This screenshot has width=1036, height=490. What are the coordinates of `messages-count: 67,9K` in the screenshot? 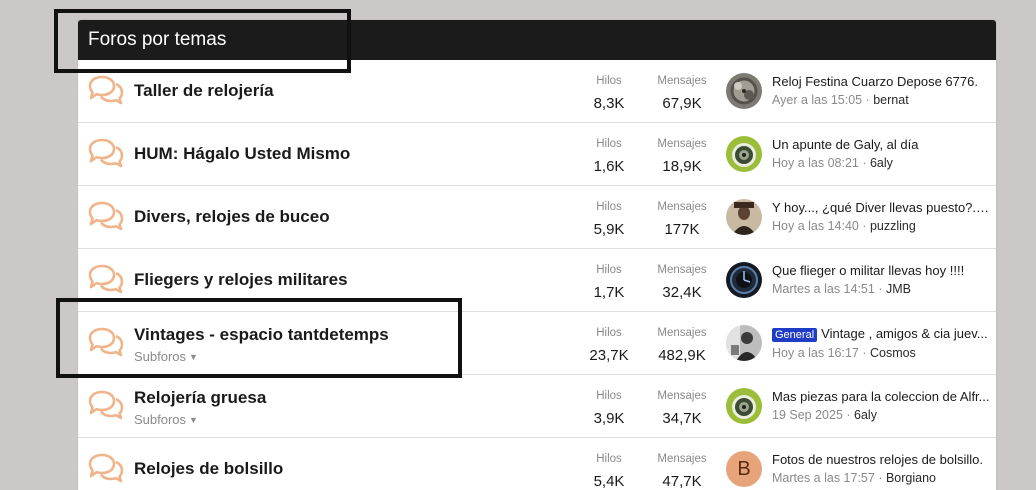 It's located at (682, 103).